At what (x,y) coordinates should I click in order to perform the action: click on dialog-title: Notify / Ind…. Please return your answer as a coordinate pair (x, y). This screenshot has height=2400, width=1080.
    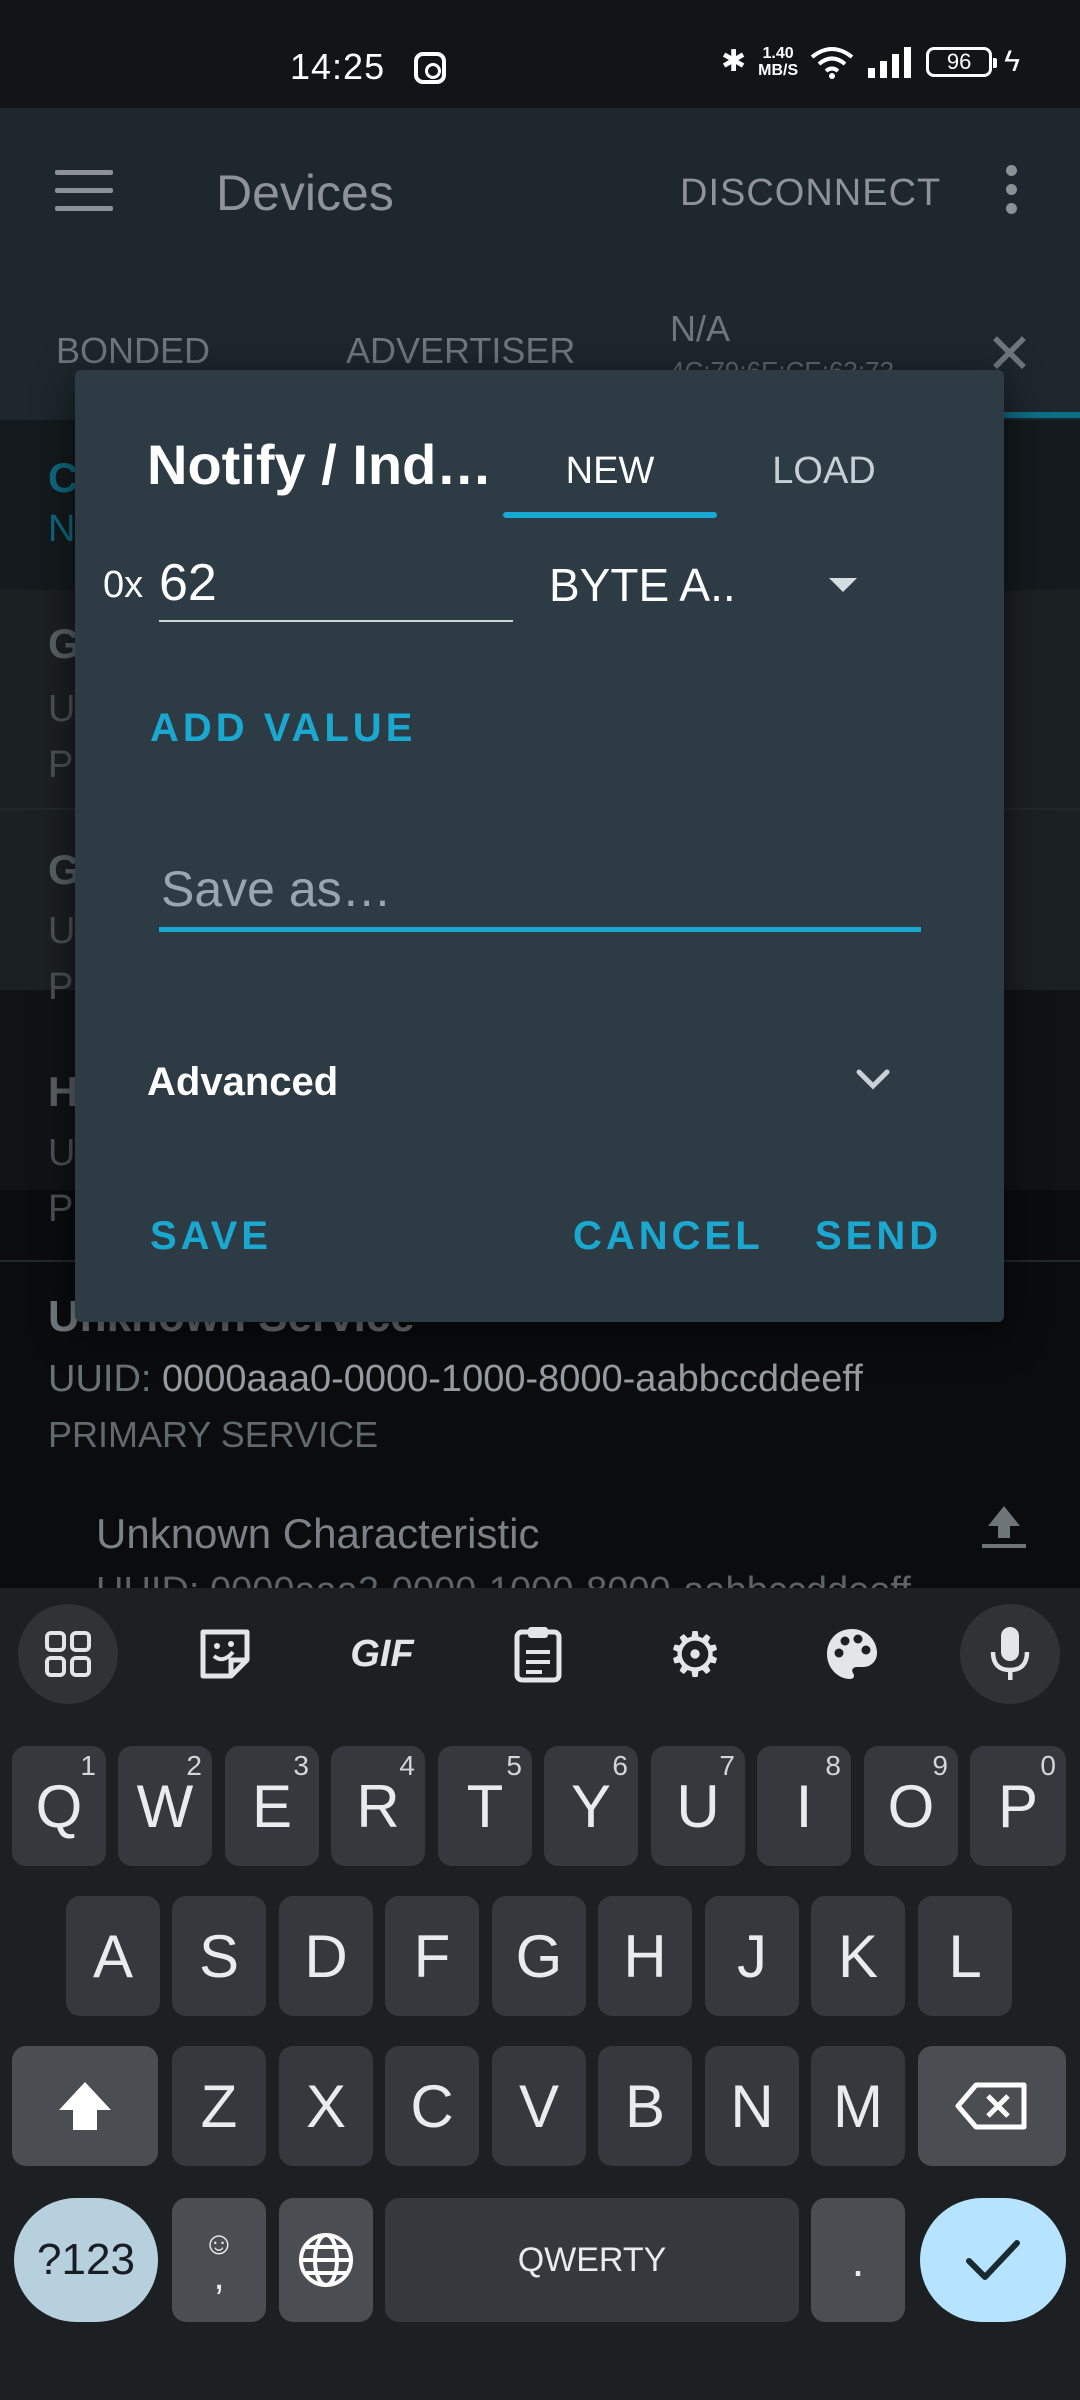
    Looking at the image, I should click on (320, 464).